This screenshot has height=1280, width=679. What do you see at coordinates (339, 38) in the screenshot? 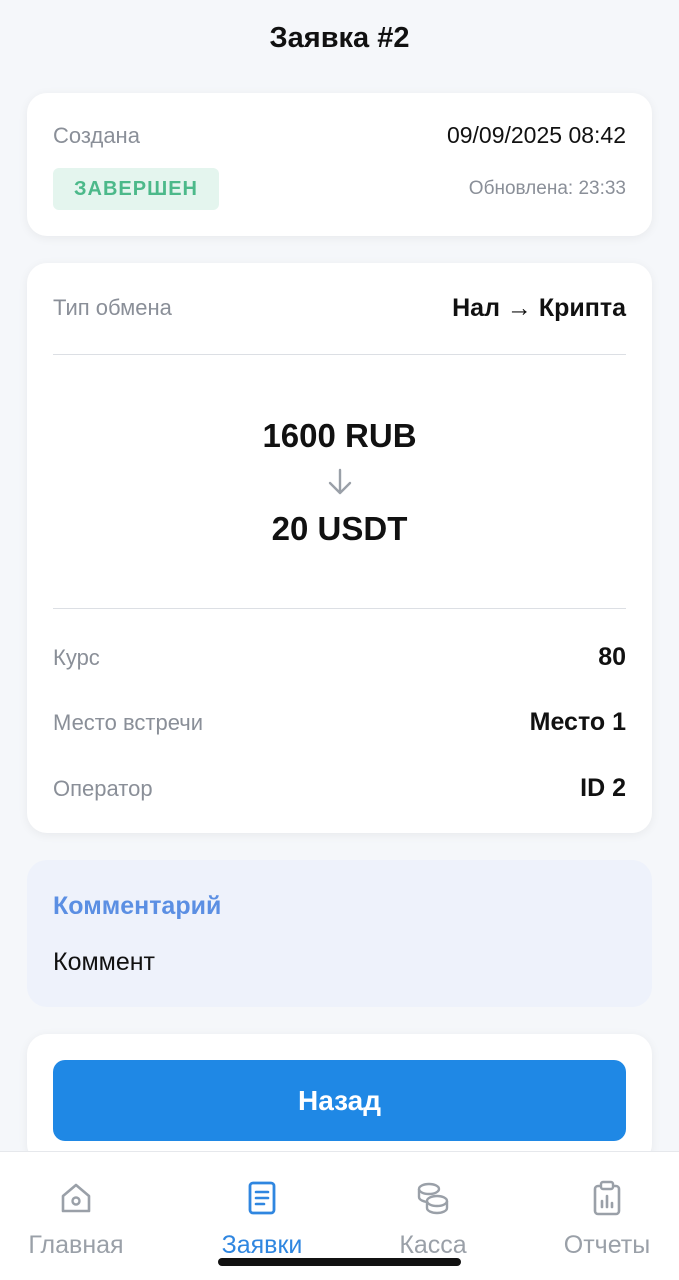
I see `page-title: Заявка #2` at bounding box center [339, 38].